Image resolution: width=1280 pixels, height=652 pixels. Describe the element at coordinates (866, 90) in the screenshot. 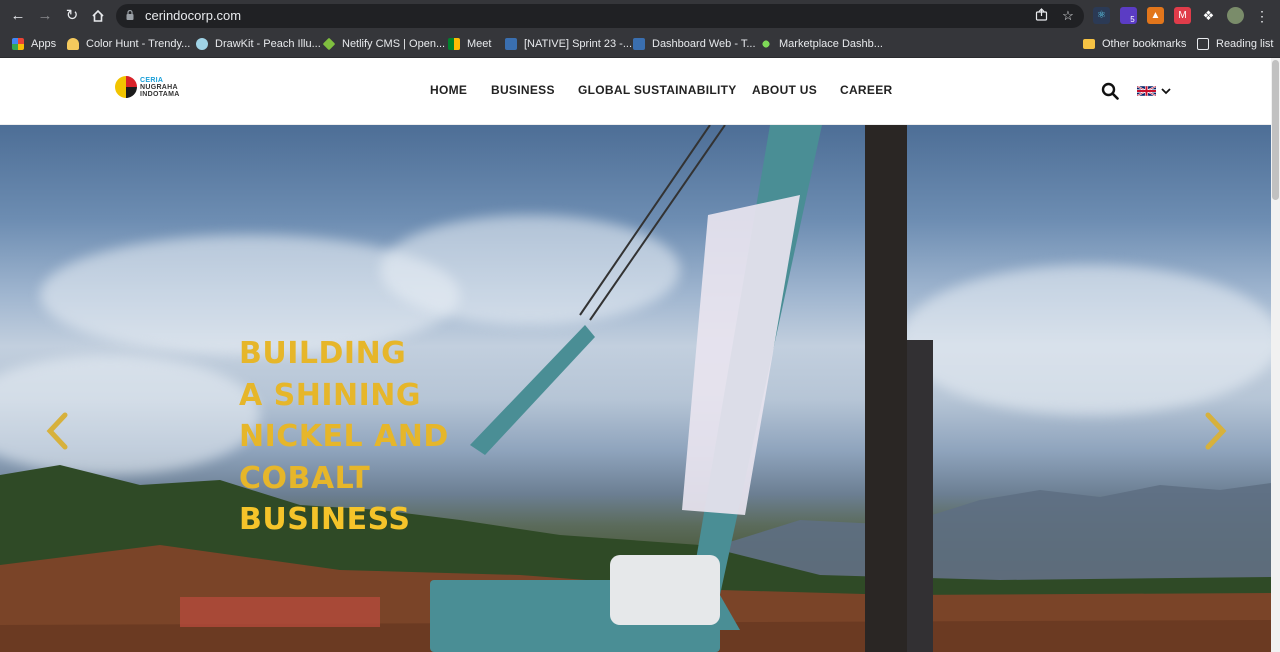

I see `nav-career: CAREER` at that location.